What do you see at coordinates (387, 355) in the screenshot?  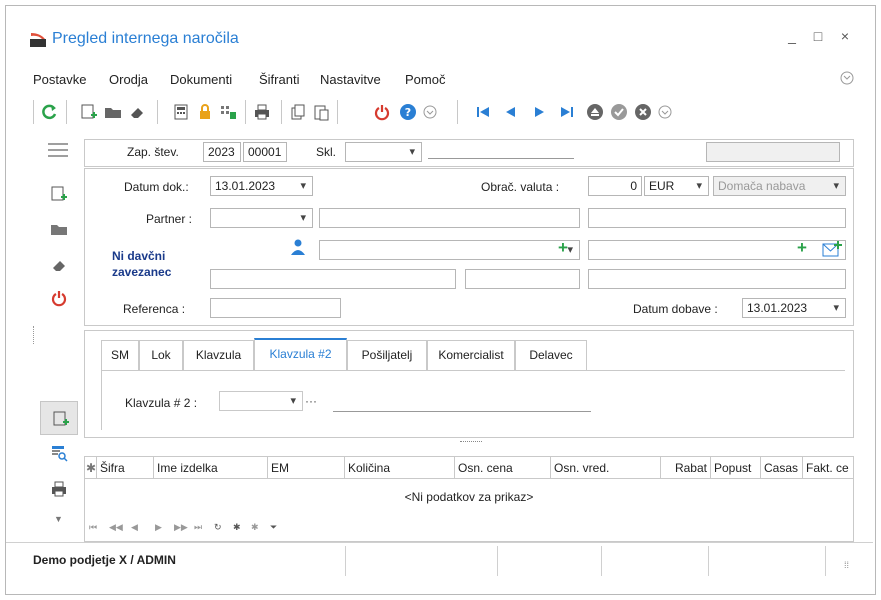 I see `tab-posiljatelj: Pošiljatelj` at bounding box center [387, 355].